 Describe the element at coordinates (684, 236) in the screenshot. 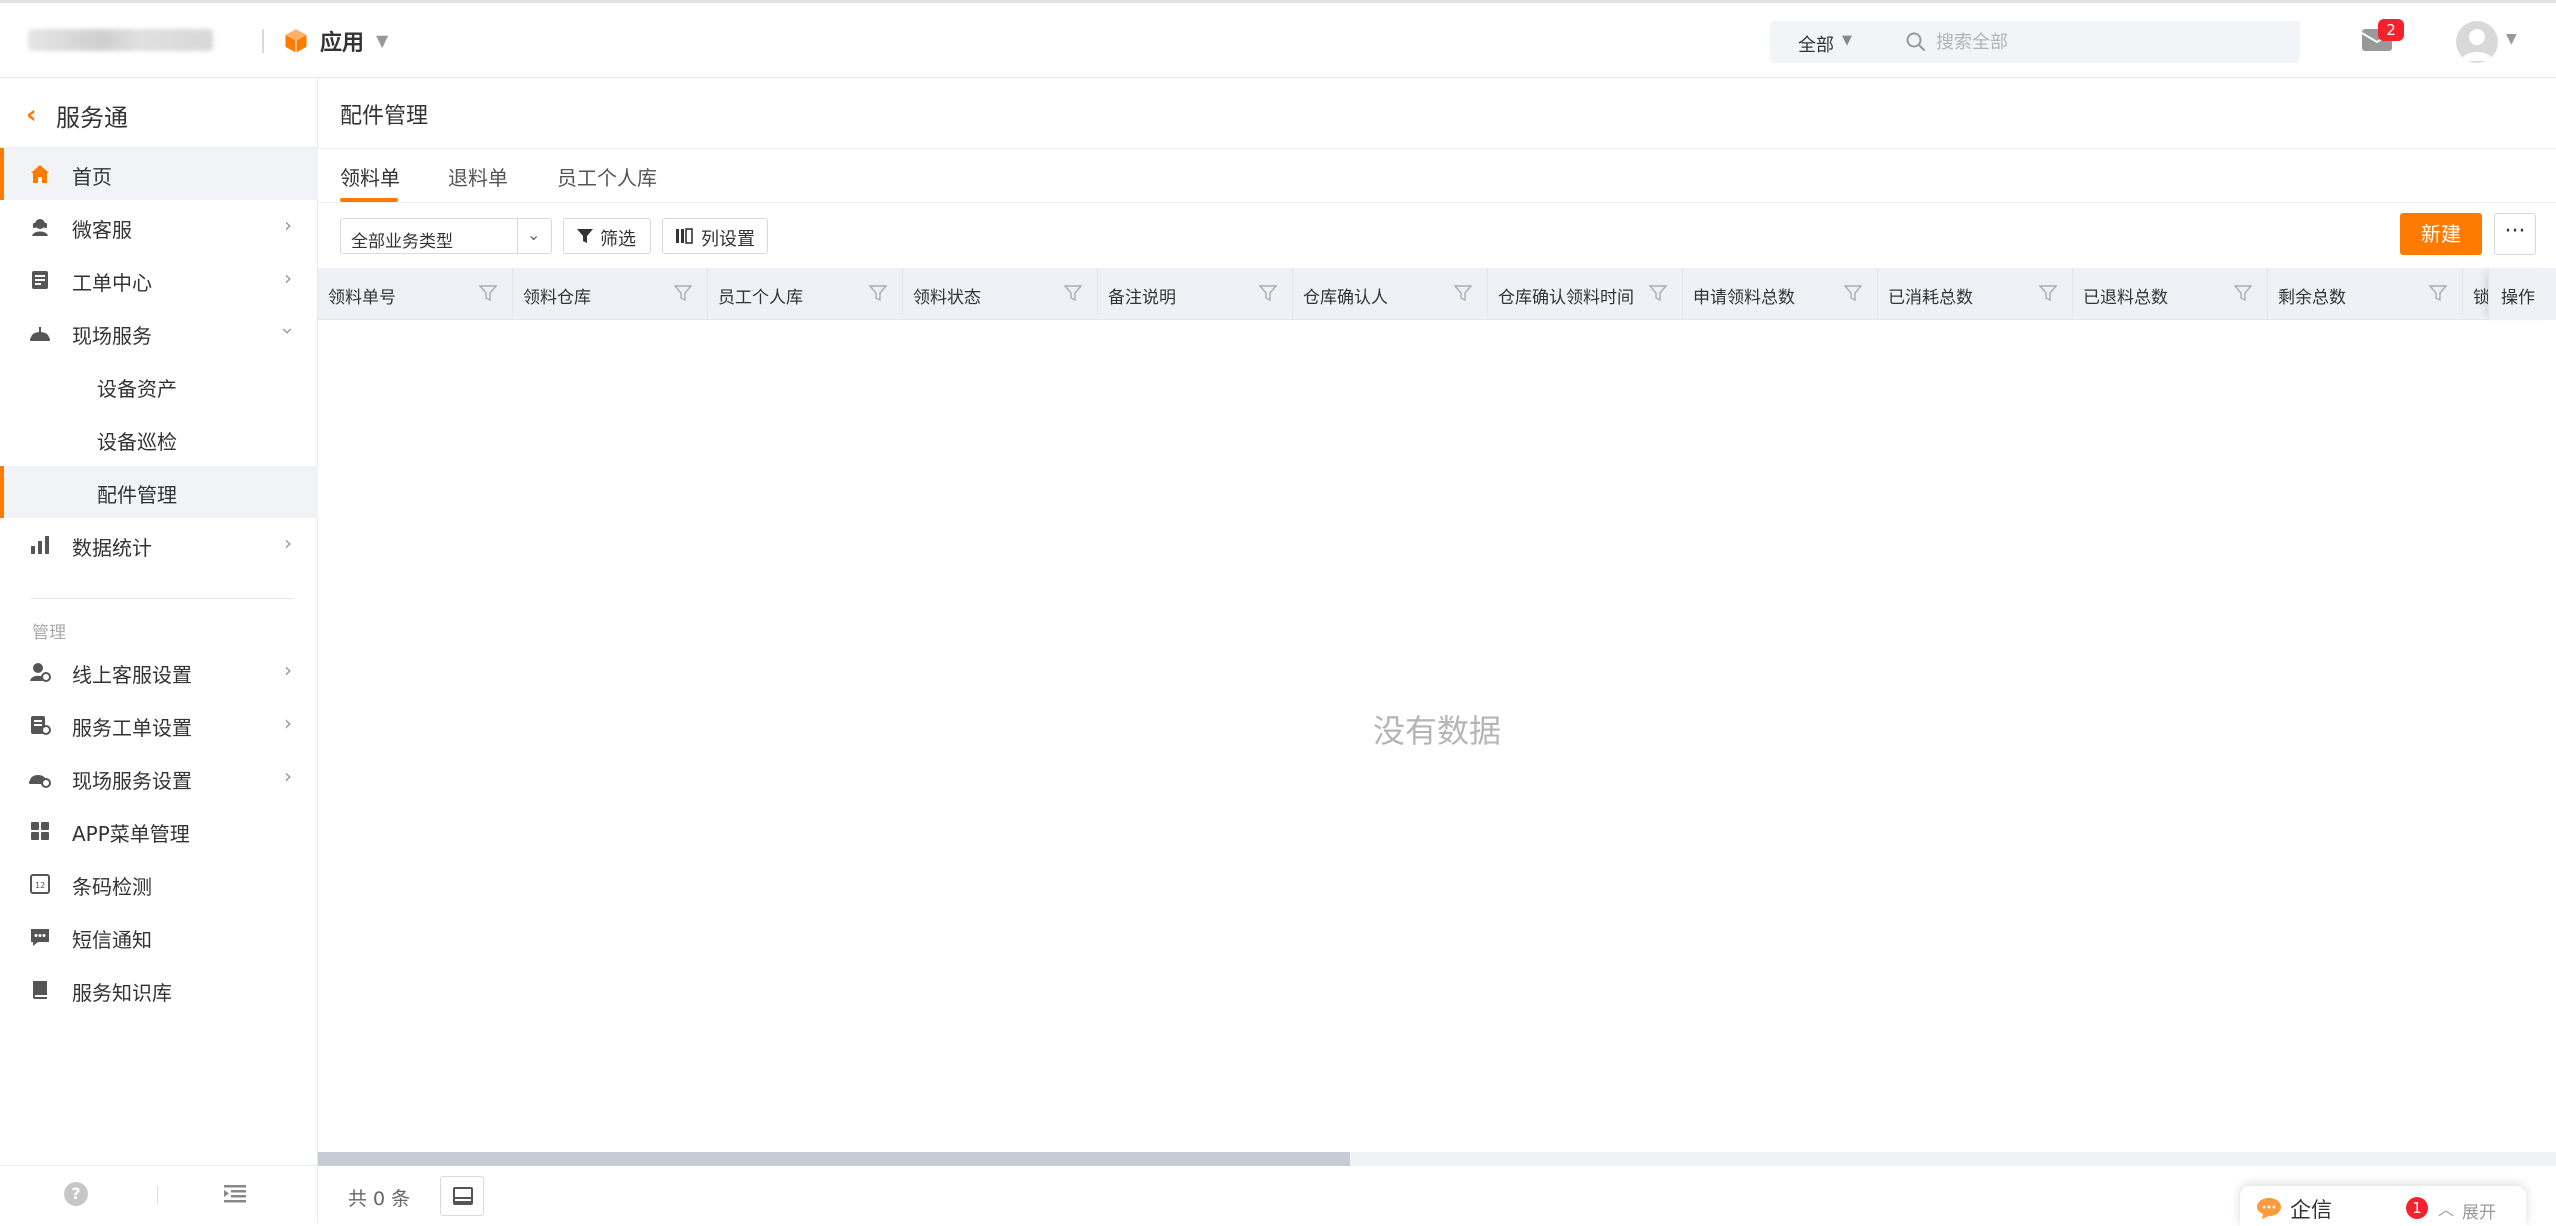

I see `columns-icon` at that location.